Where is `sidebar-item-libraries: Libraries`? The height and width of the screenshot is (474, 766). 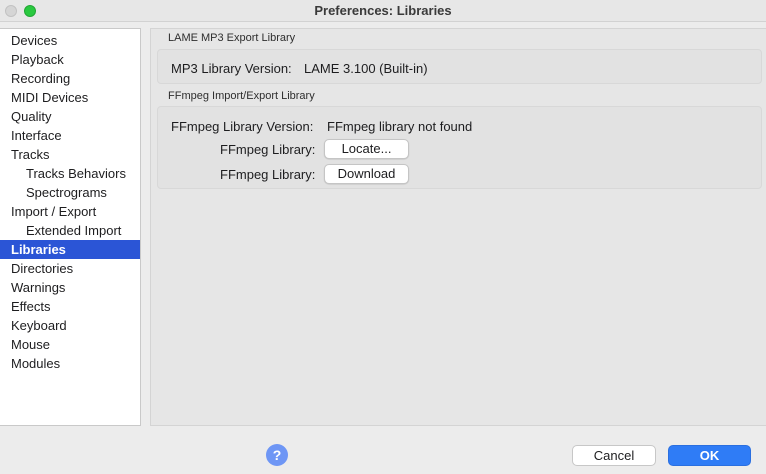 sidebar-item-libraries: Libraries is located at coordinates (70, 249).